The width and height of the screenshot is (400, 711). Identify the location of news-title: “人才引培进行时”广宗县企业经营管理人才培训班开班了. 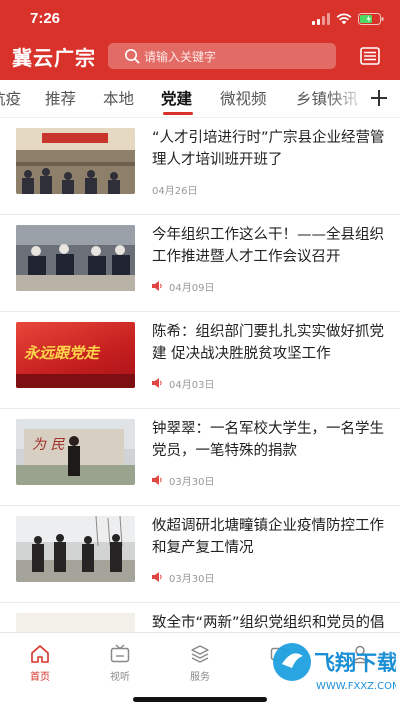
(268, 149).